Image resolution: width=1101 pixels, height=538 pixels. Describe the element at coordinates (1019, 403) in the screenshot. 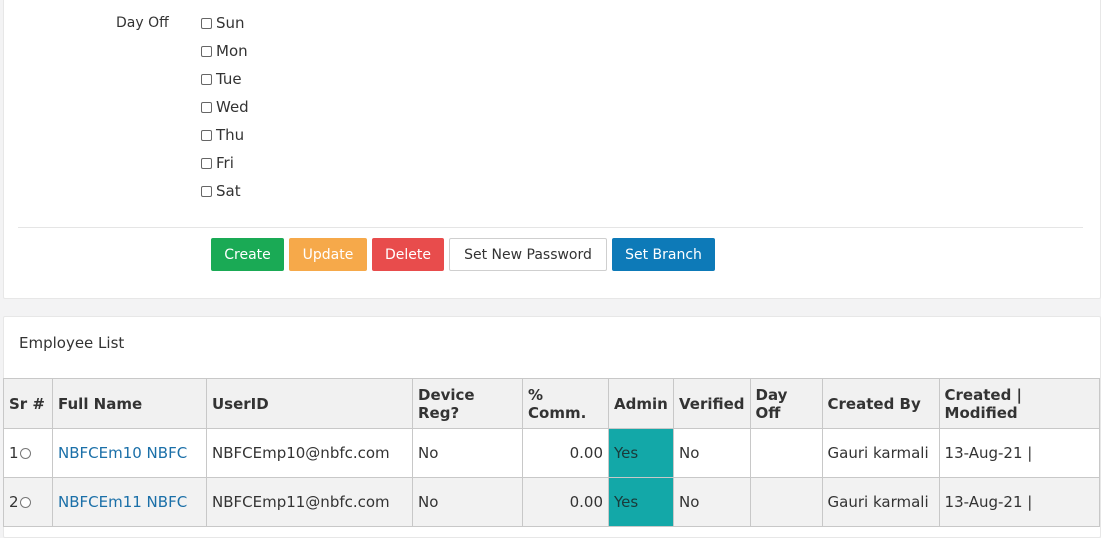

I see `col-created-modified: Created | Modified` at that location.